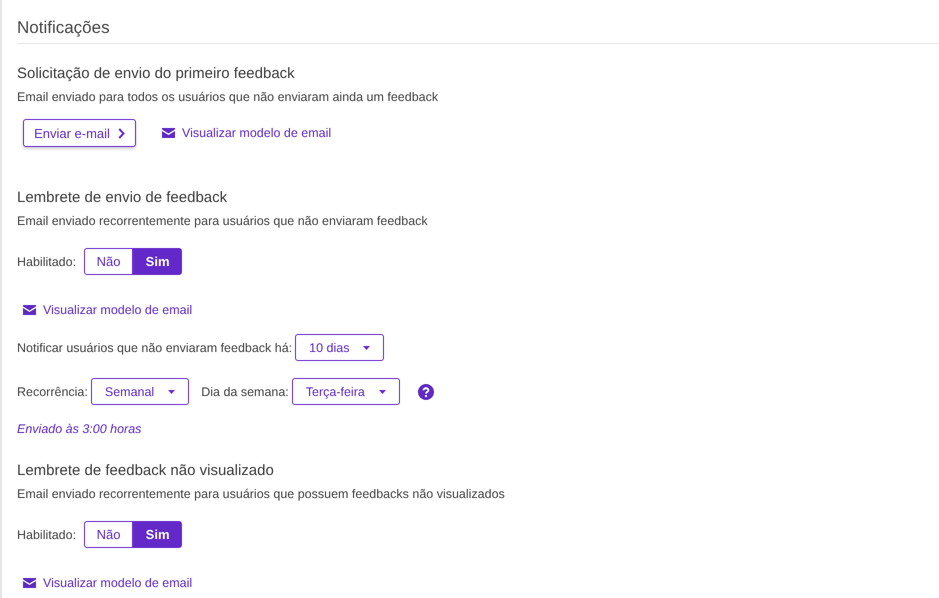 The height and width of the screenshot is (598, 939). I want to click on chevron-right-icon, so click(121, 133).